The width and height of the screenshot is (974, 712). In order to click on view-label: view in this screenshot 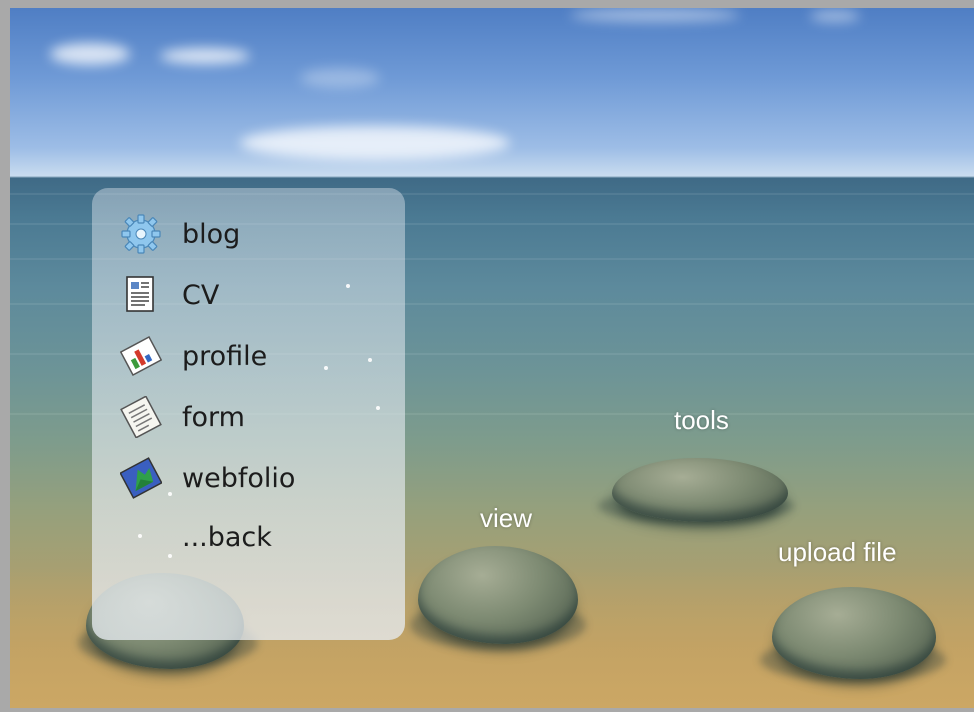, I will do `click(506, 518)`.